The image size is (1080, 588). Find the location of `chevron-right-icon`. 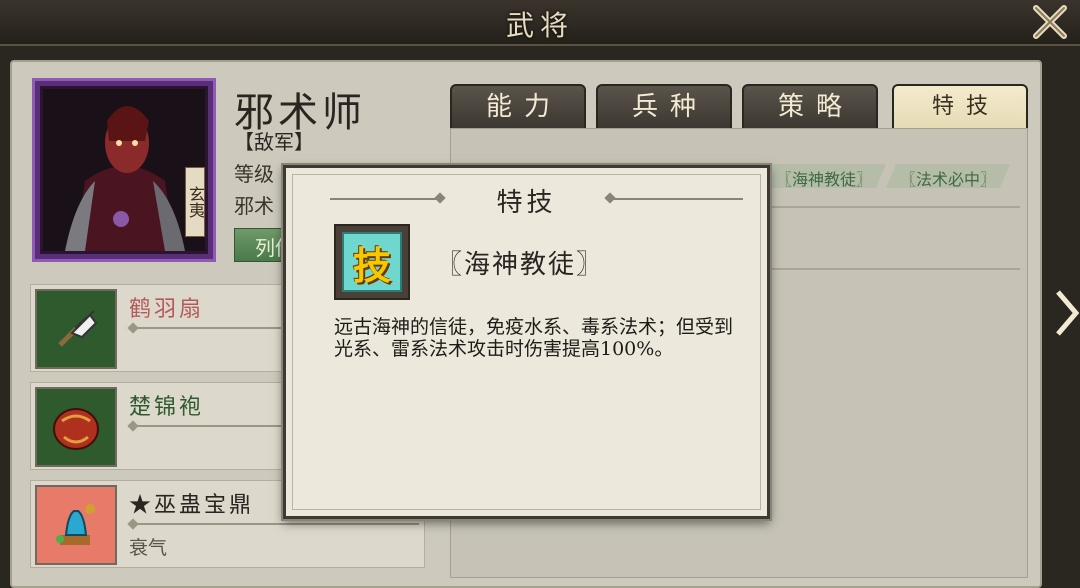

chevron-right-icon is located at coordinates (1068, 313).